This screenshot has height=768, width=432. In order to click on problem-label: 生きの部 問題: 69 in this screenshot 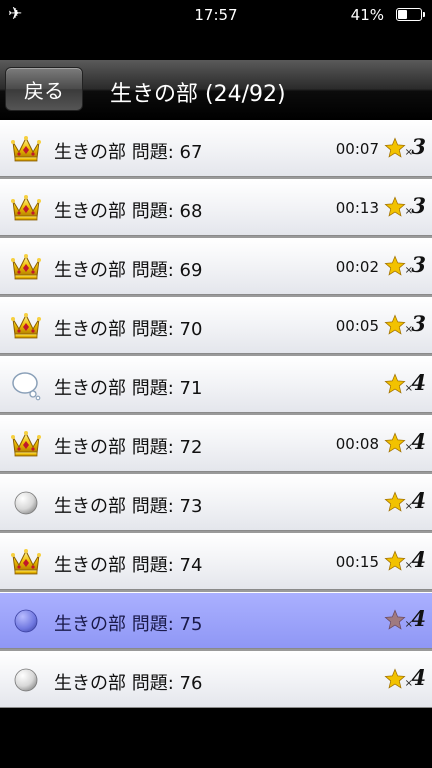, I will do `click(128, 270)`.